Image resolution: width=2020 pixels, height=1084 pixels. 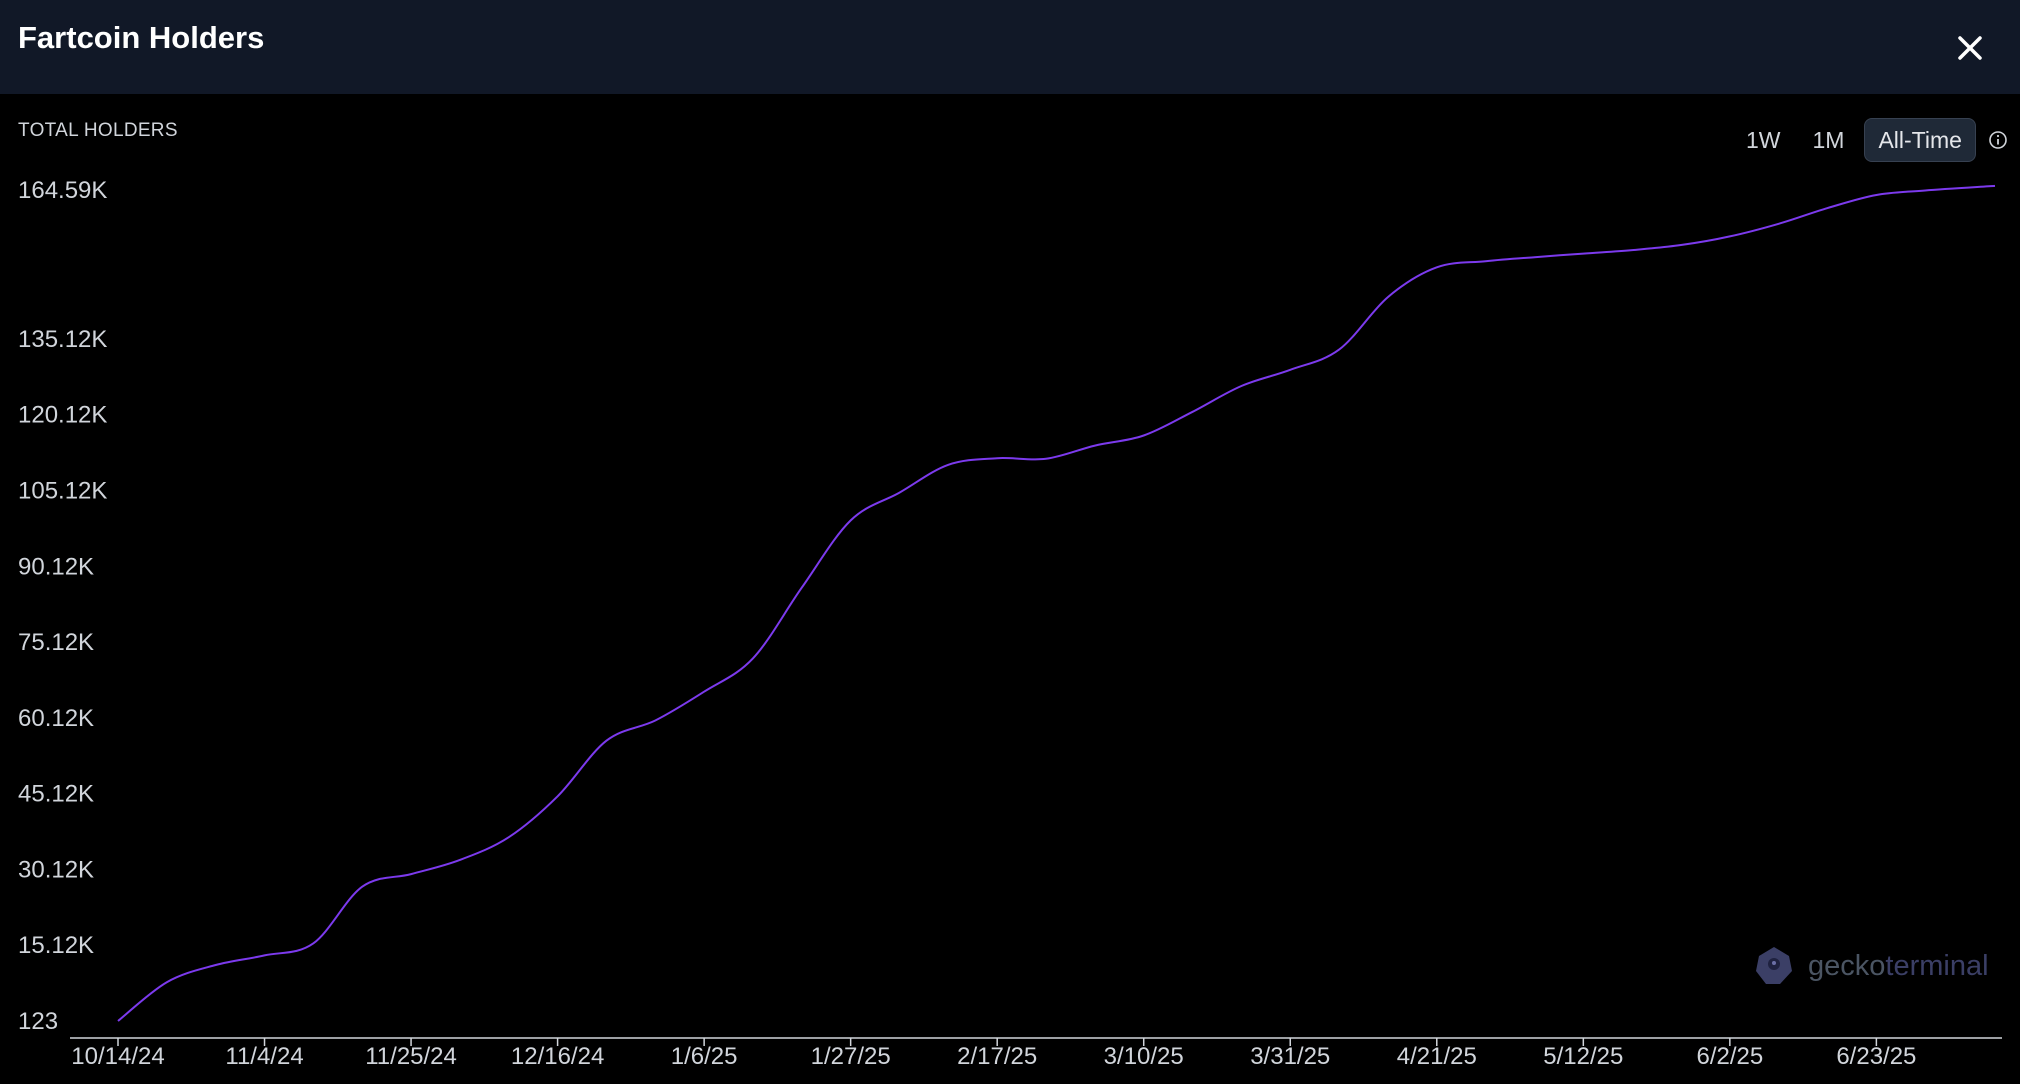 I want to click on watermark-brand-a: gecko, so click(x=1847, y=965).